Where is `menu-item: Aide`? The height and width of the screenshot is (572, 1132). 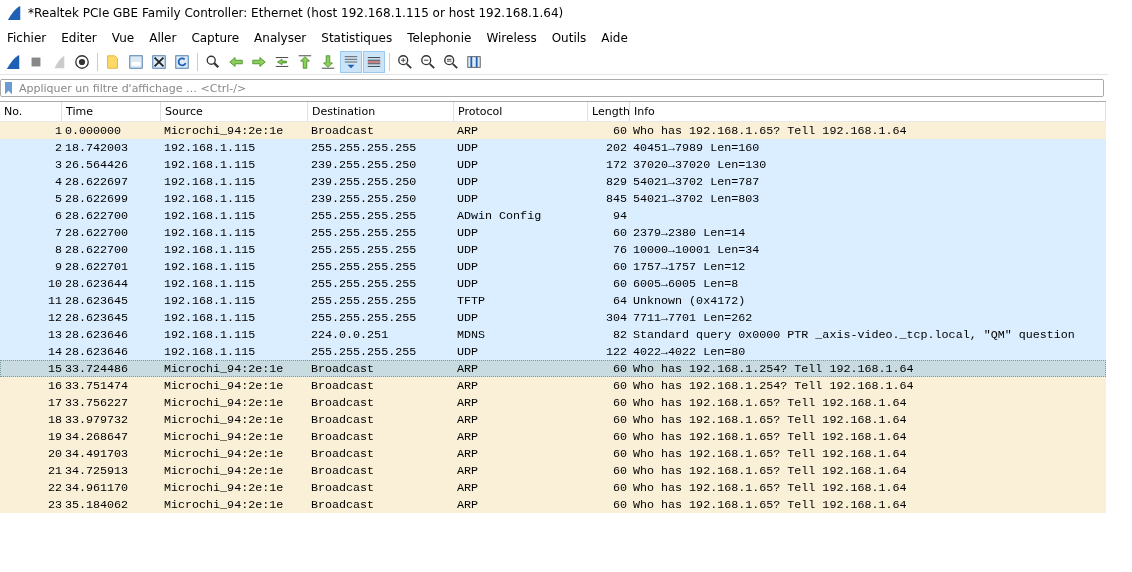
menu-item: Aide is located at coordinates (614, 38).